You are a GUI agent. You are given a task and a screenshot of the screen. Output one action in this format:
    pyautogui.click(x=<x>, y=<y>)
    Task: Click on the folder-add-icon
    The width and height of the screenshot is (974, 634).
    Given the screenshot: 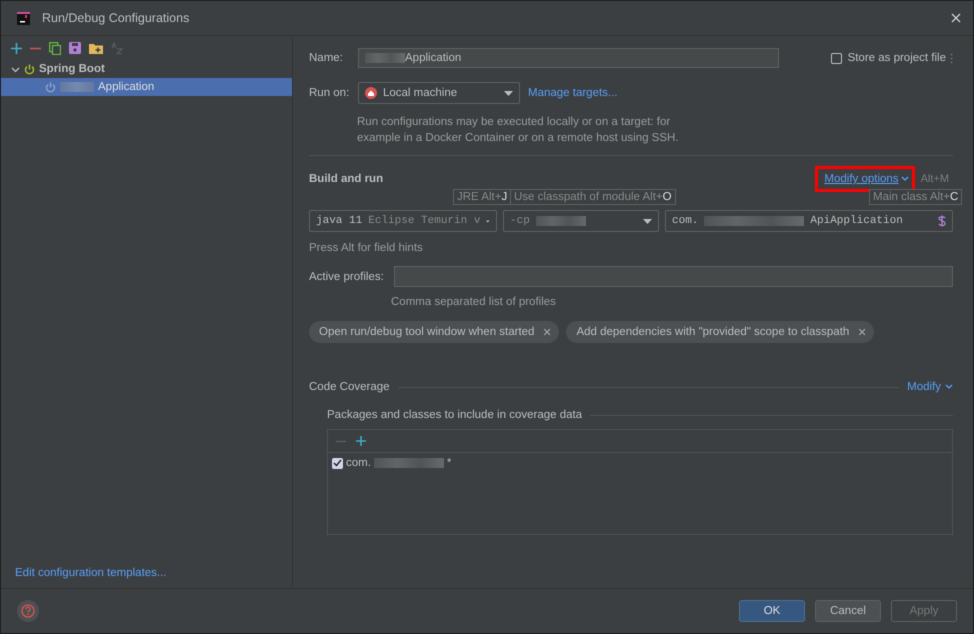 What is the action you would take?
    pyautogui.click(x=96, y=48)
    